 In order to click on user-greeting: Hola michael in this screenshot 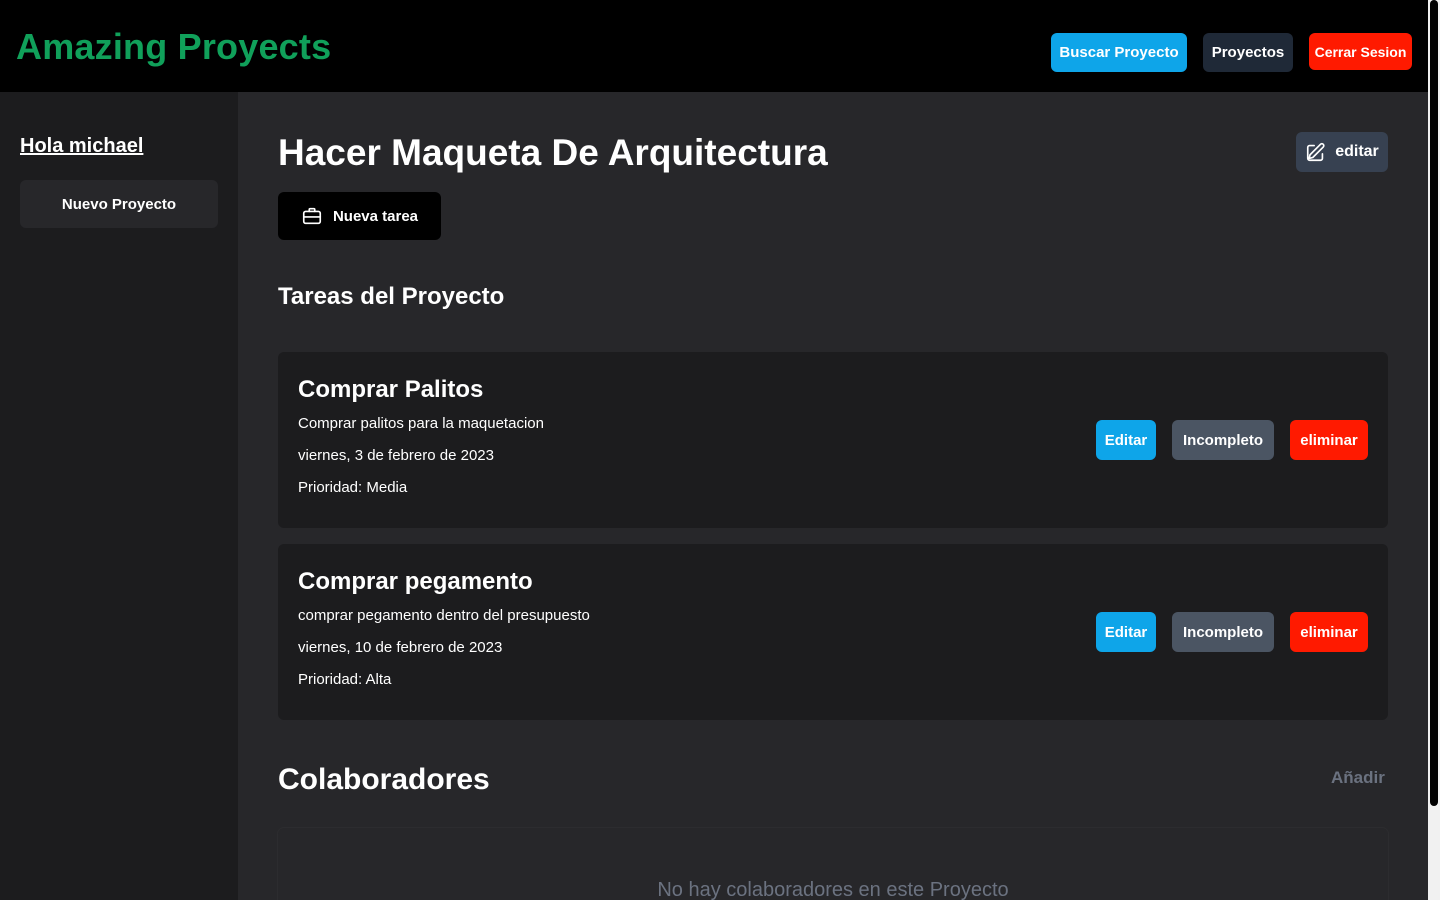, I will do `click(81, 146)`.